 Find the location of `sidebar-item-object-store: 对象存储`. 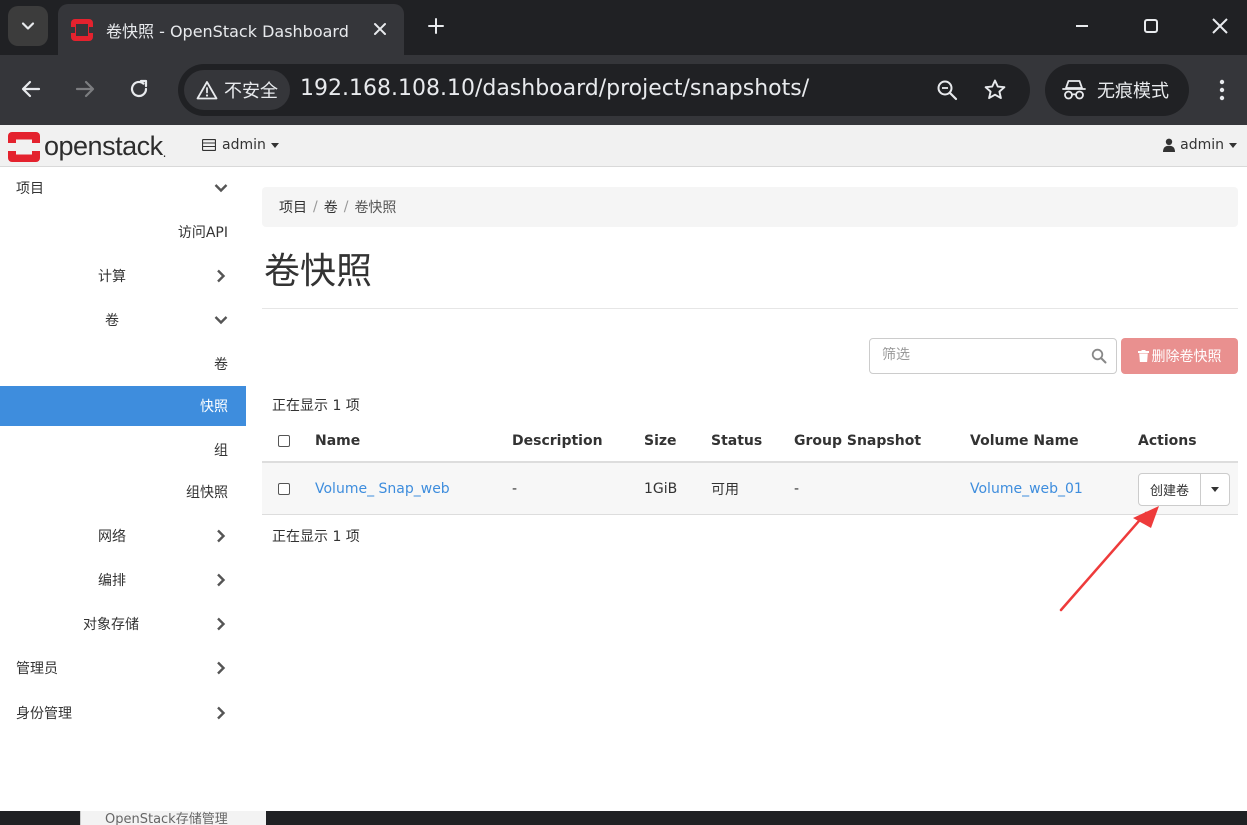

sidebar-item-object-store: 对象存储 is located at coordinates (123, 624).